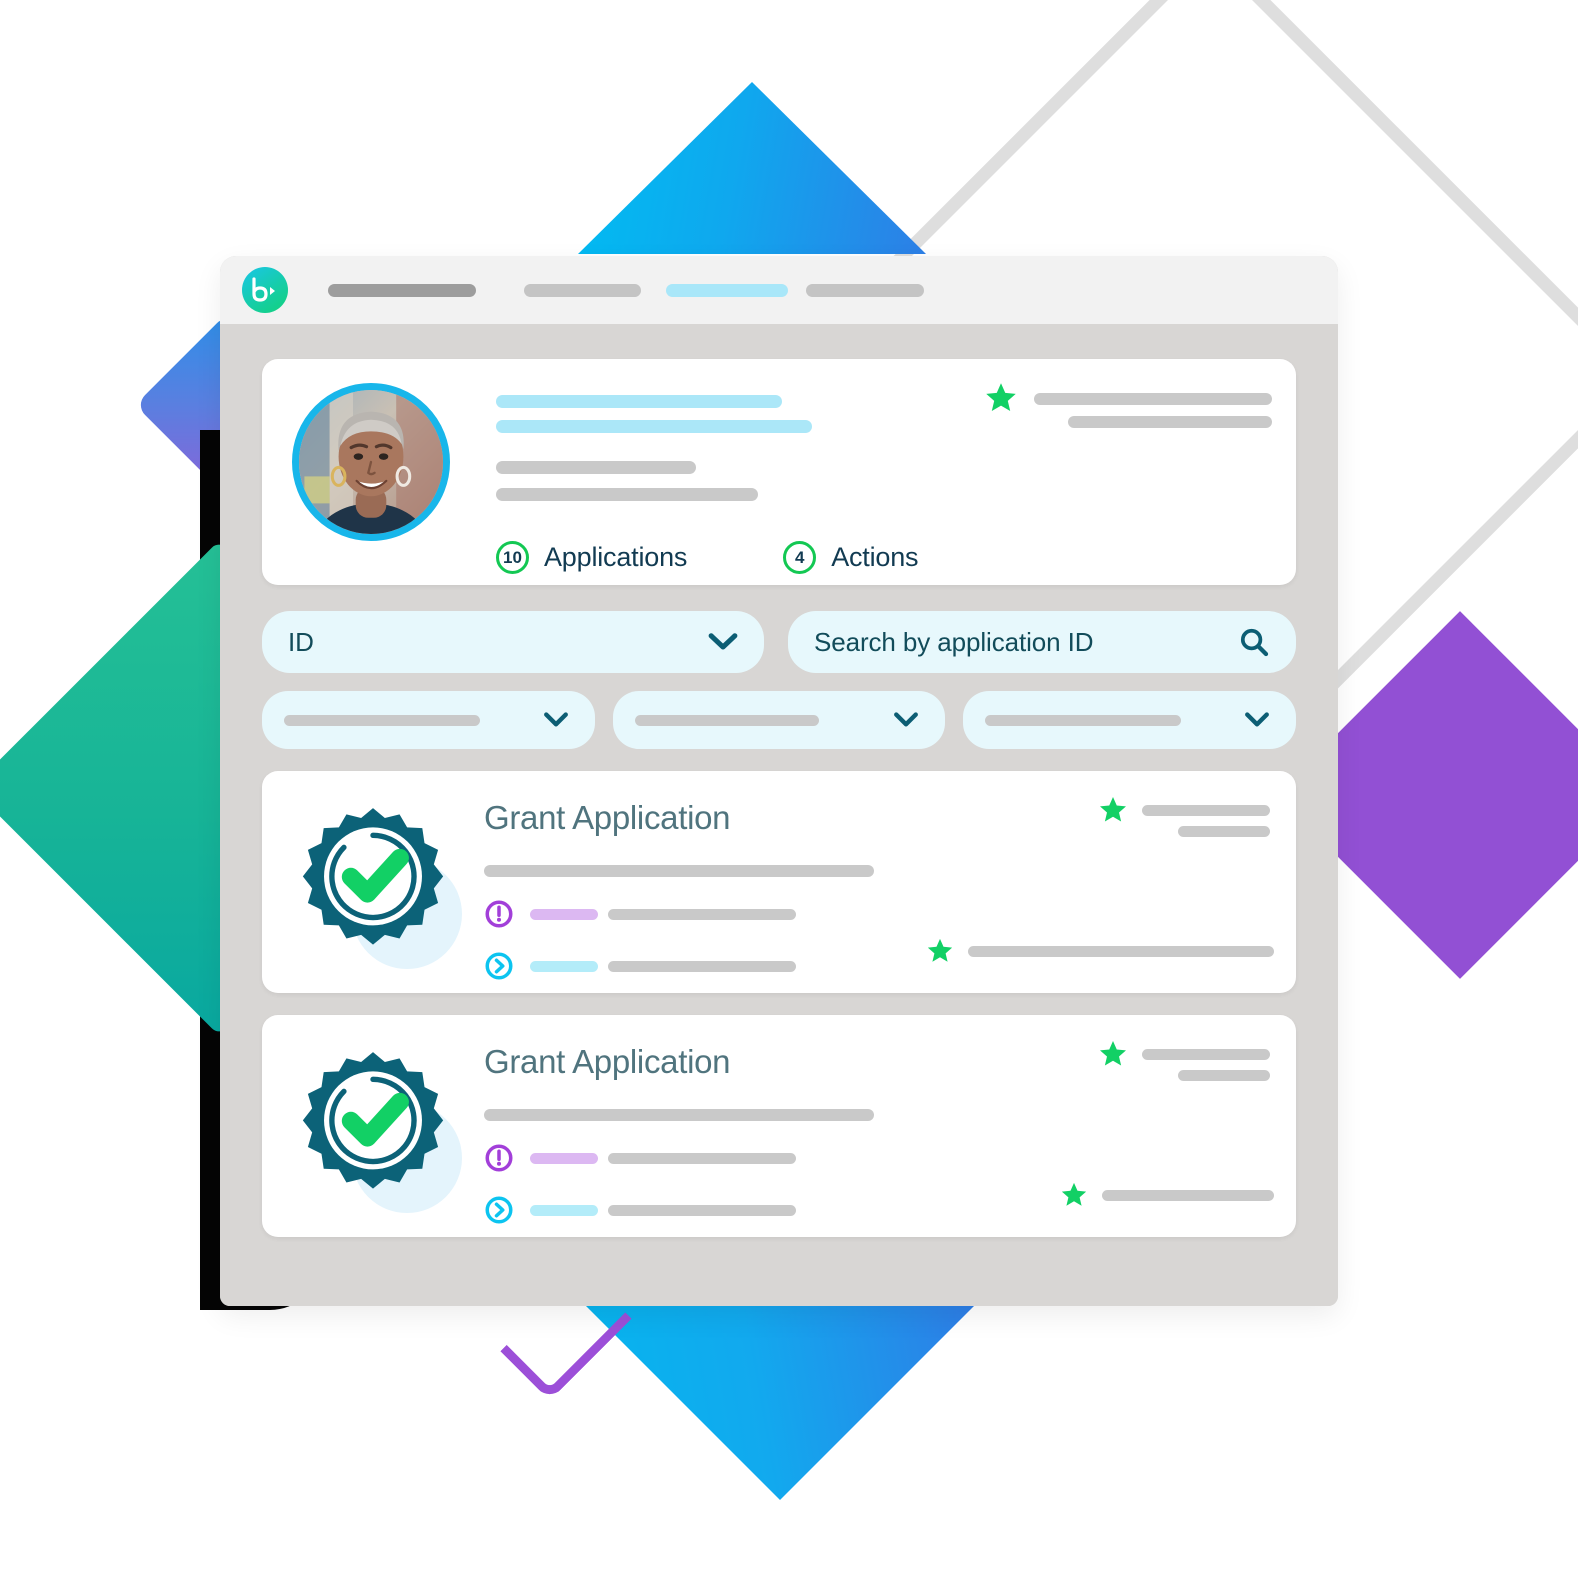 Image resolution: width=1578 pixels, height=1578 pixels. What do you see at coordinates (265, 290) in the screenshot?
I see `b-chevron-logo` at bounding box center [265, 290].